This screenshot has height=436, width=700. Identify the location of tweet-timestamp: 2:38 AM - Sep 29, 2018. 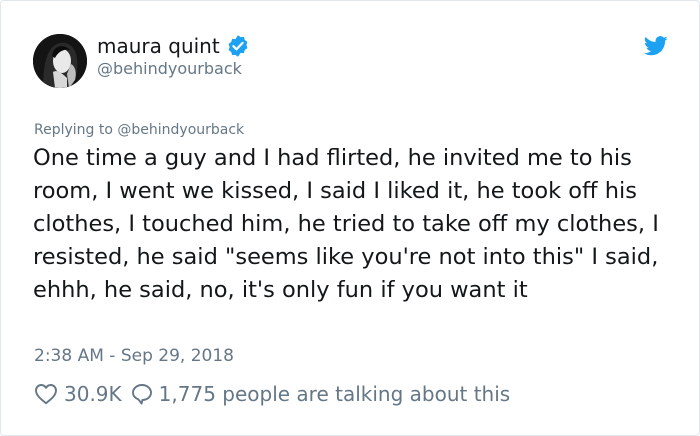
(134, 356).